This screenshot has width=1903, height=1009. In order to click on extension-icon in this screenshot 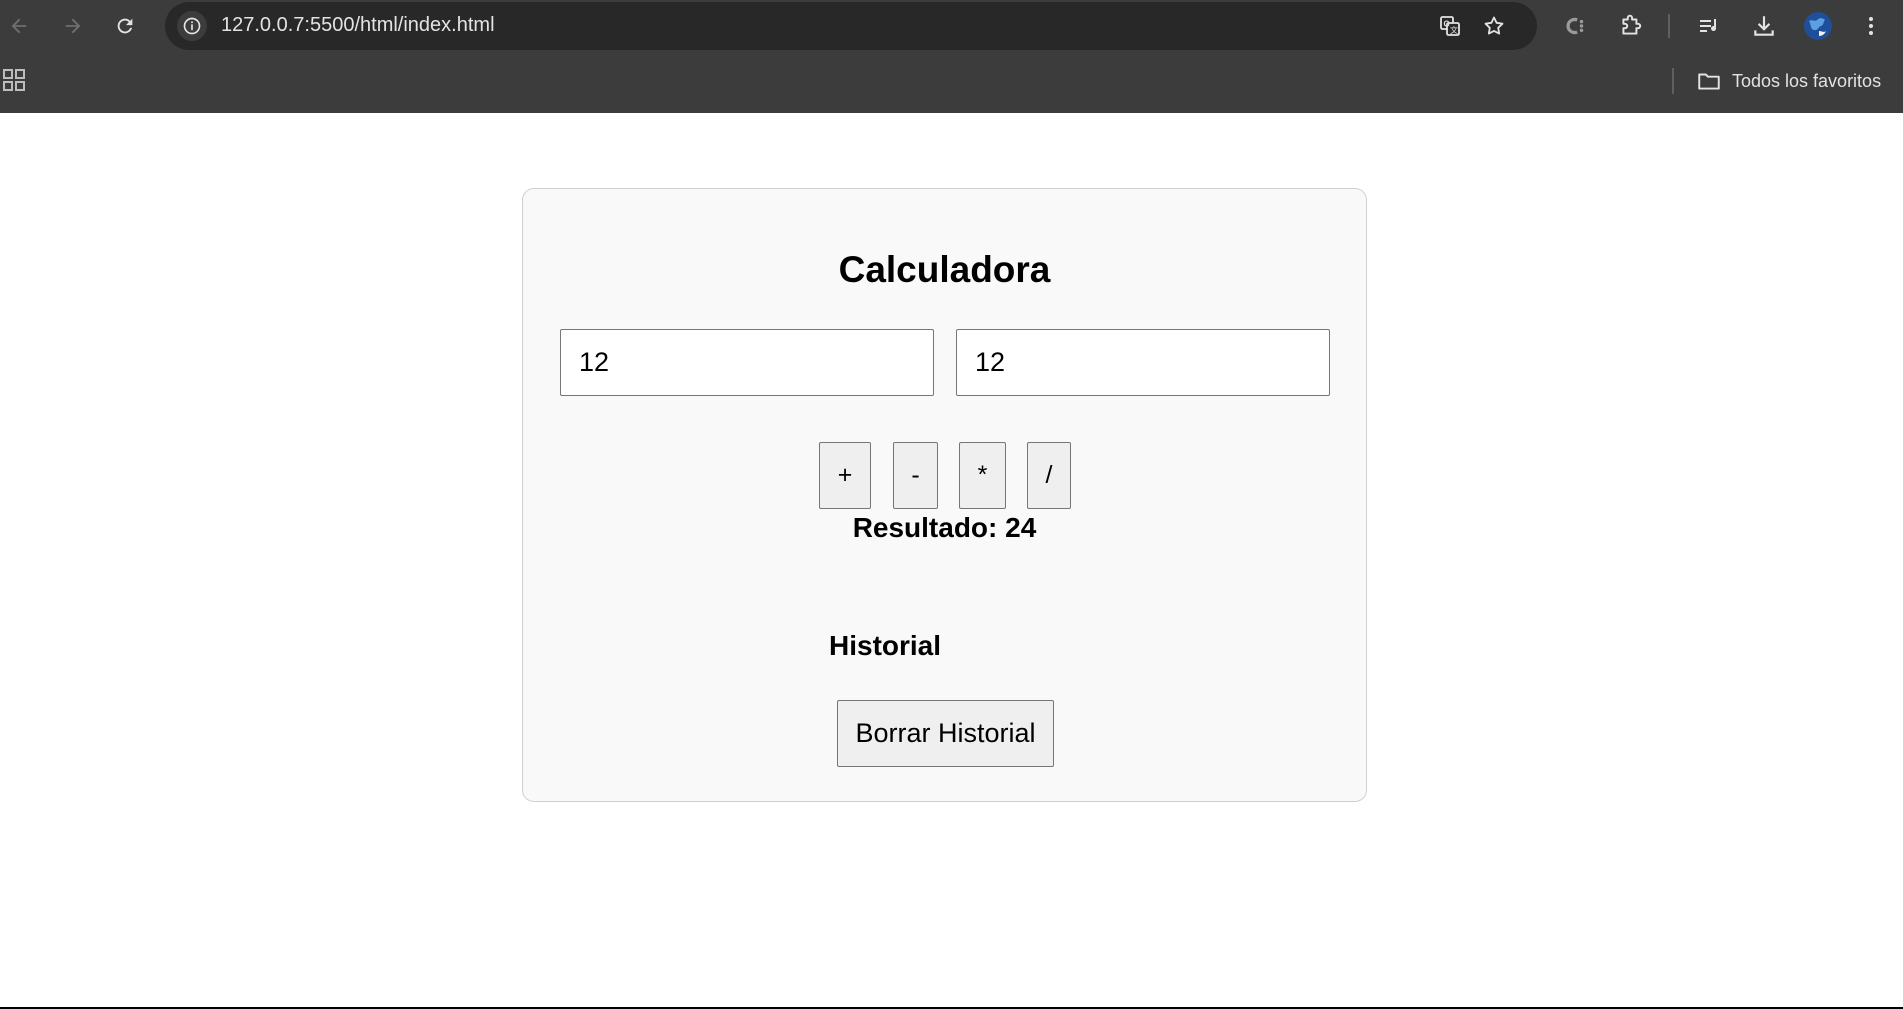, I will do `click(1575, 26)`.